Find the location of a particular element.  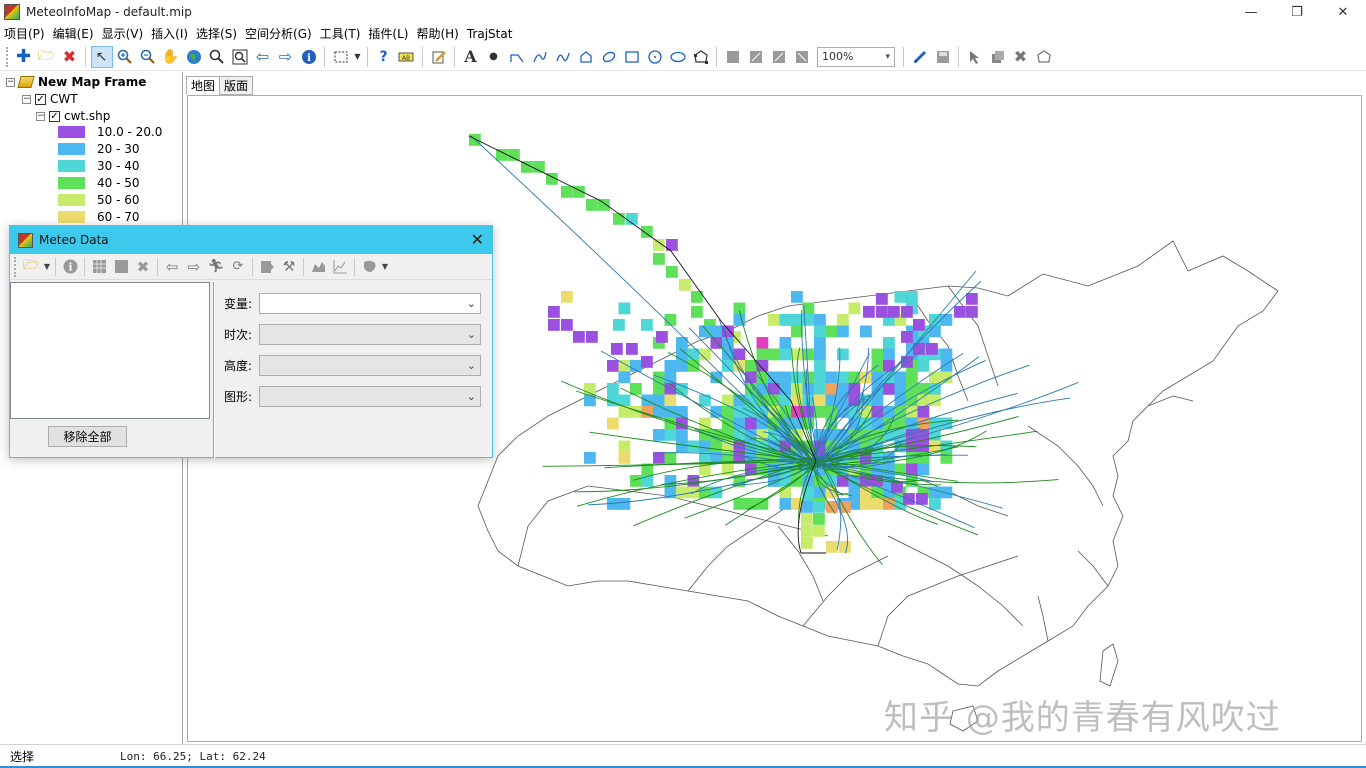

edit-vertices-icon is located at coordinates (701, 57).